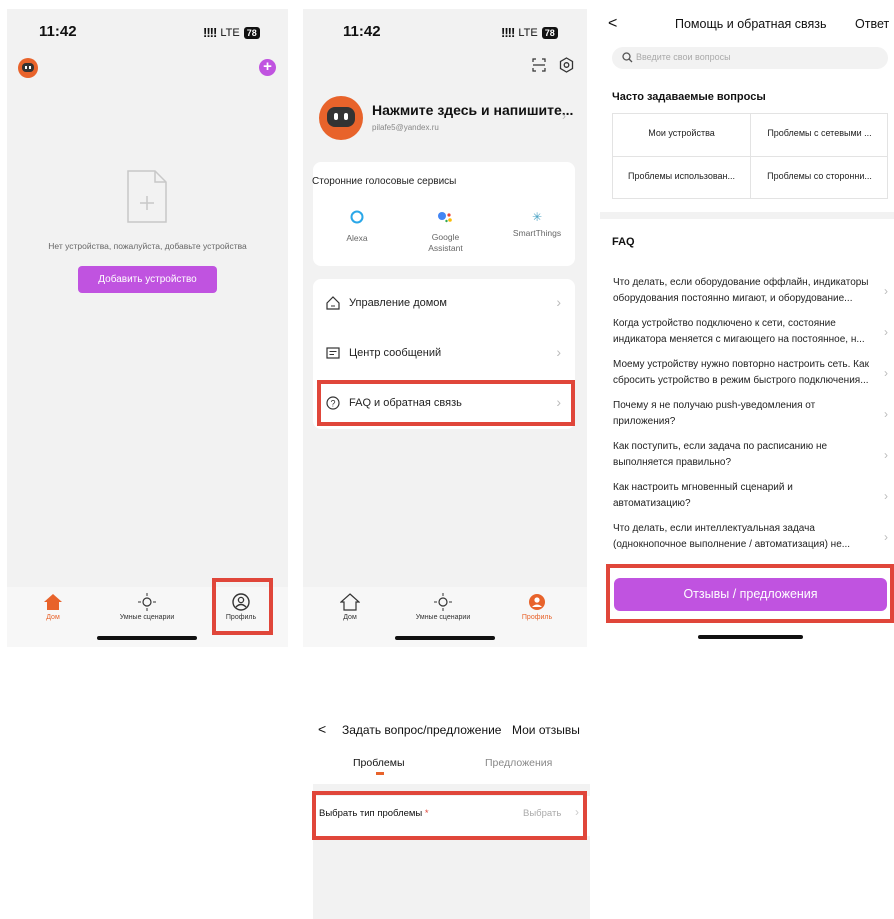 This screenshot has height=919, width=894. I want to click on profile-icon, so click(537, 602).